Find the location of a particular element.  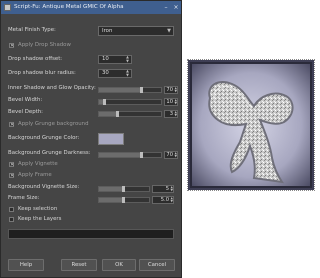

keep-layers-checkbox is located at coordinates (11, 219).